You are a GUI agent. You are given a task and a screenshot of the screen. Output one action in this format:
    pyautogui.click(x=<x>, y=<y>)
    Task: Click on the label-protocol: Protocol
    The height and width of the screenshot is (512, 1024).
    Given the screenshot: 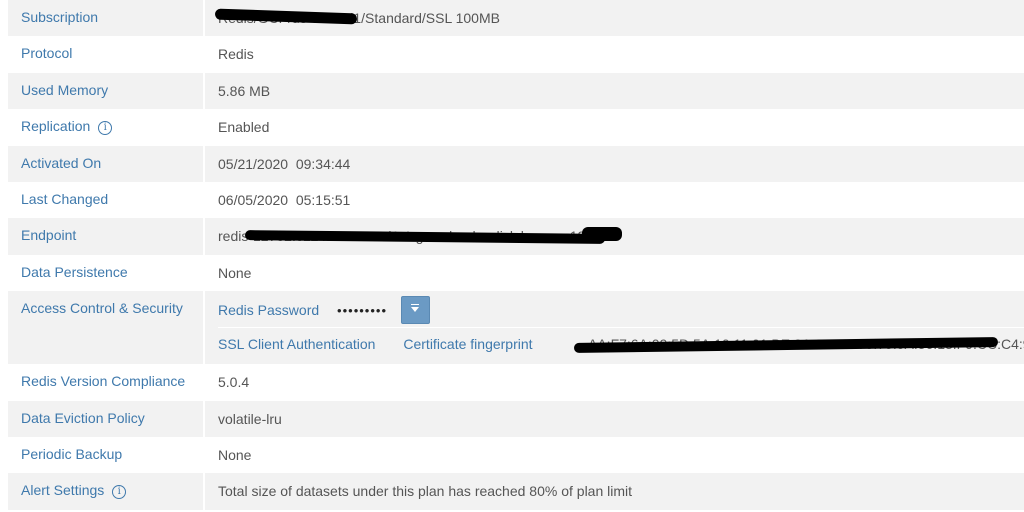 What is the action you would take?
    pyautogui.click(x=106, y=54)
    